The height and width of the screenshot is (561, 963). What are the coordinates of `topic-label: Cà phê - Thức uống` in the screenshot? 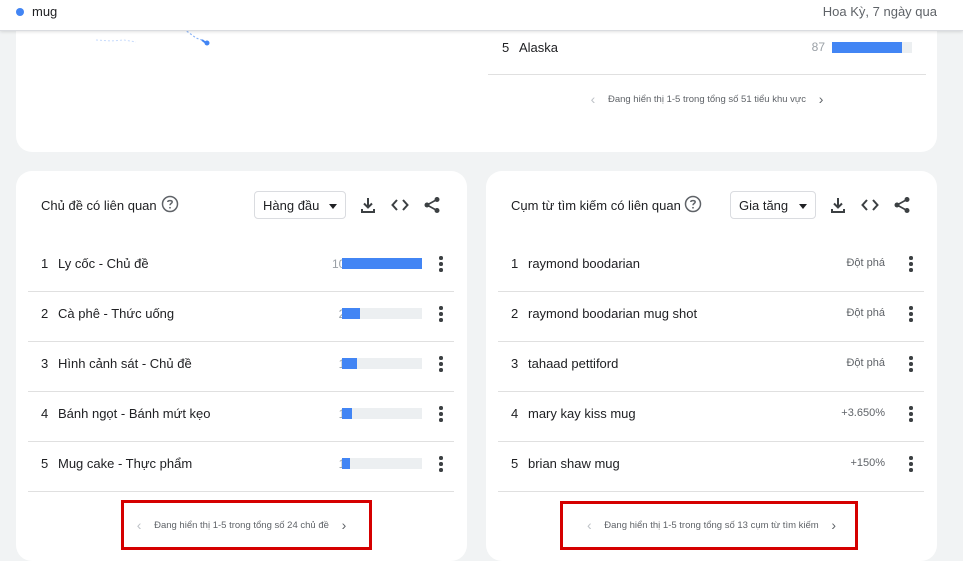 It's located at (116, 313).